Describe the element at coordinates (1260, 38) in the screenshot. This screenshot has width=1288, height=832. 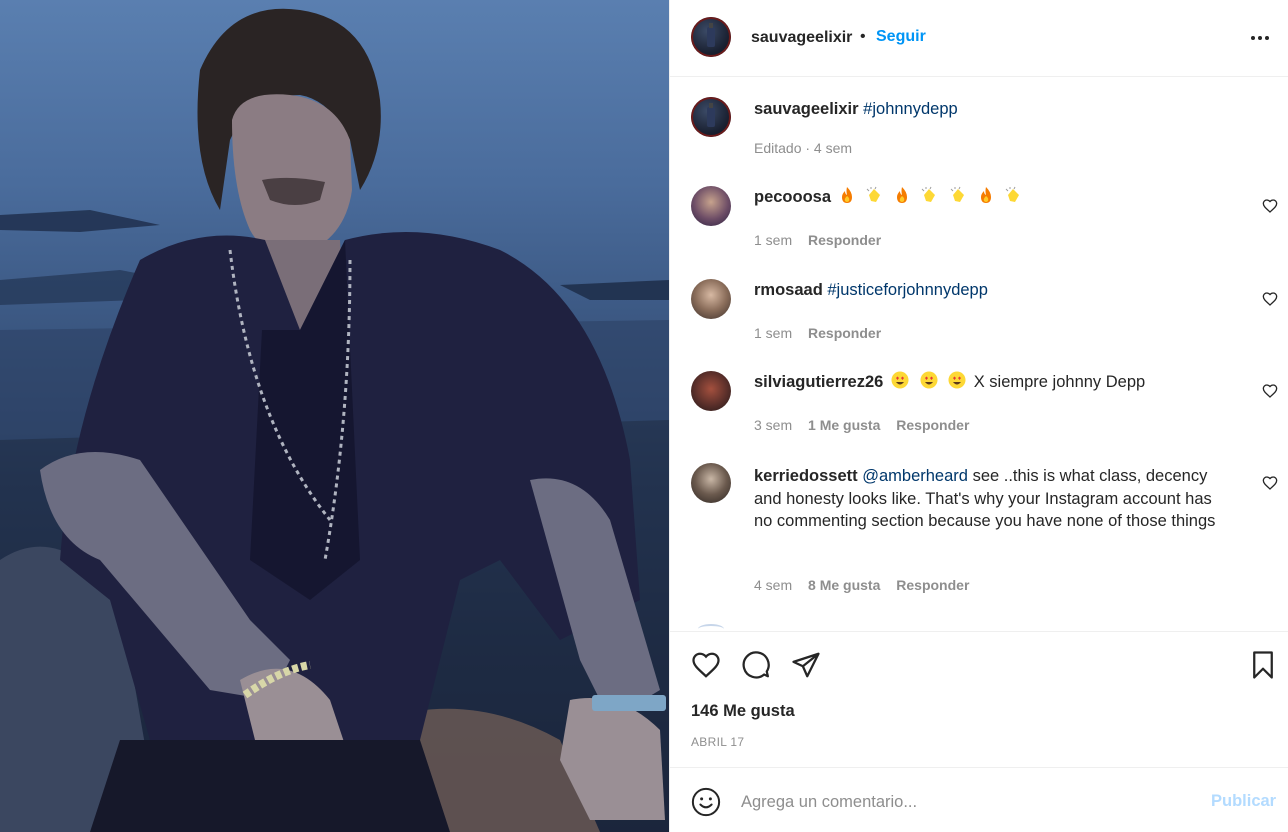
I see `more-options-icon` at that location.